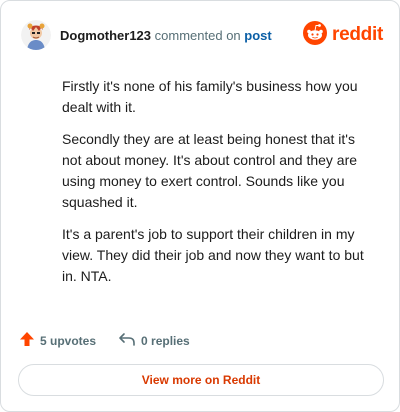 The image size is (400, 412). I want to click on username: Dogmother123, so click(105, 35).